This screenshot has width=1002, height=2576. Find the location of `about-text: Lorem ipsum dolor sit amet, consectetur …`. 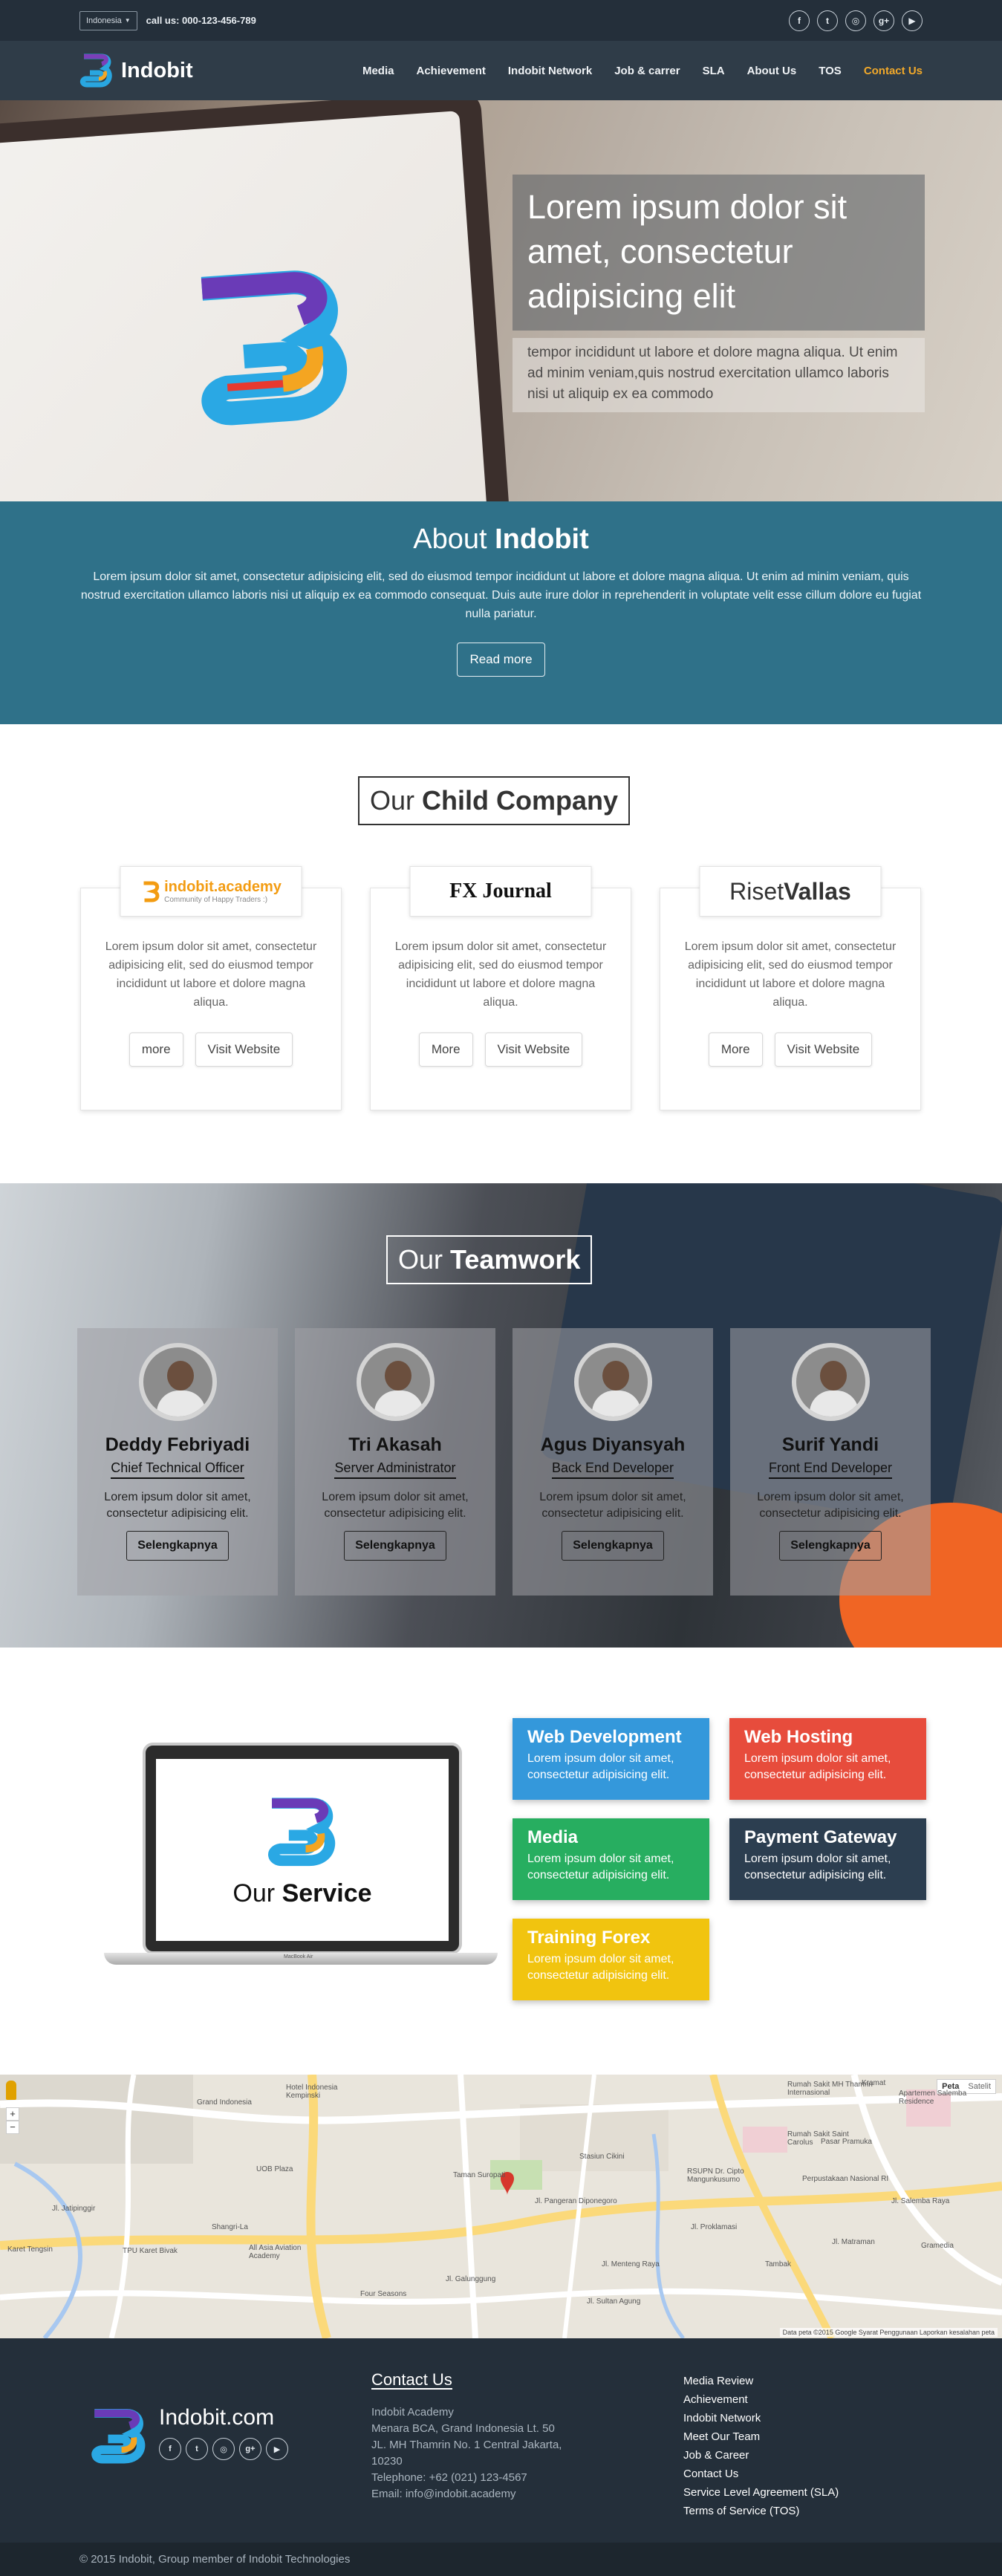

about-text: Lorem ipsum dolor sit amet, consectetur … is located at coordinates (501, 595).